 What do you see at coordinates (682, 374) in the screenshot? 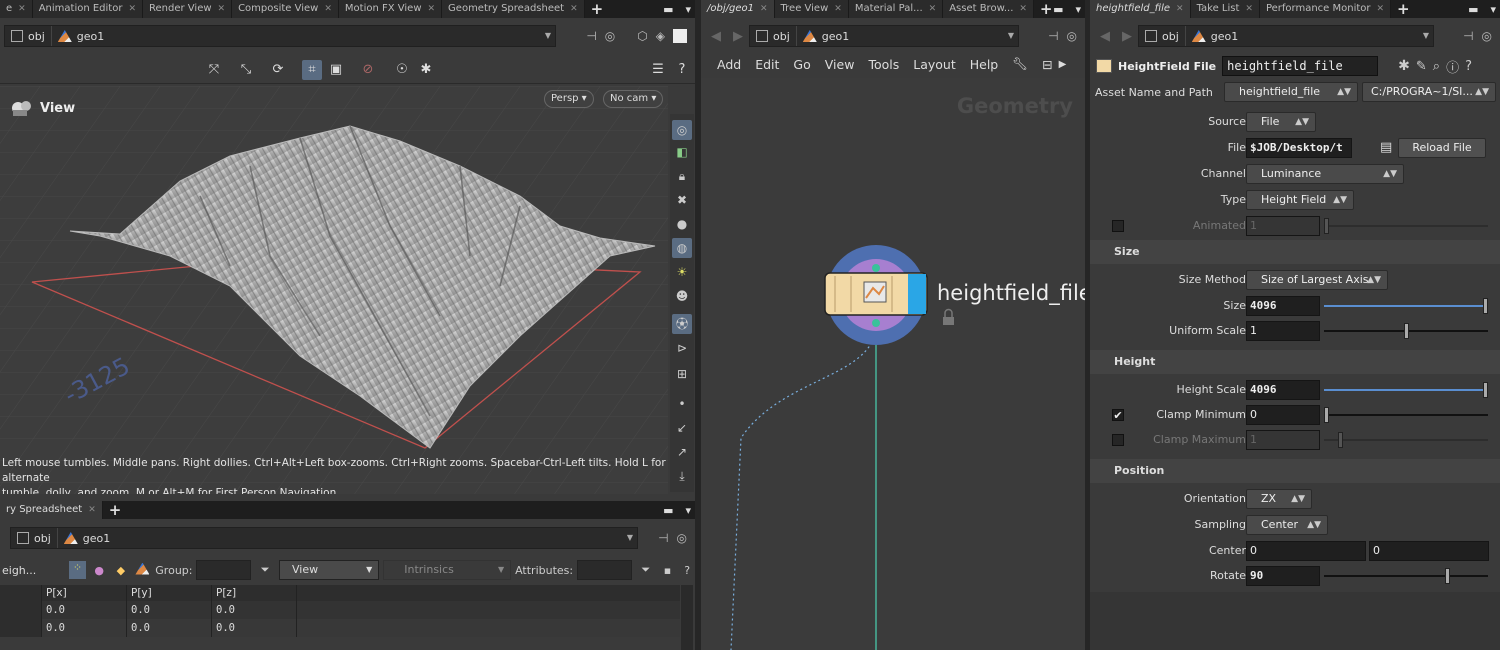
I see `render-icon: ⊞` at bounding box center [682, 374].